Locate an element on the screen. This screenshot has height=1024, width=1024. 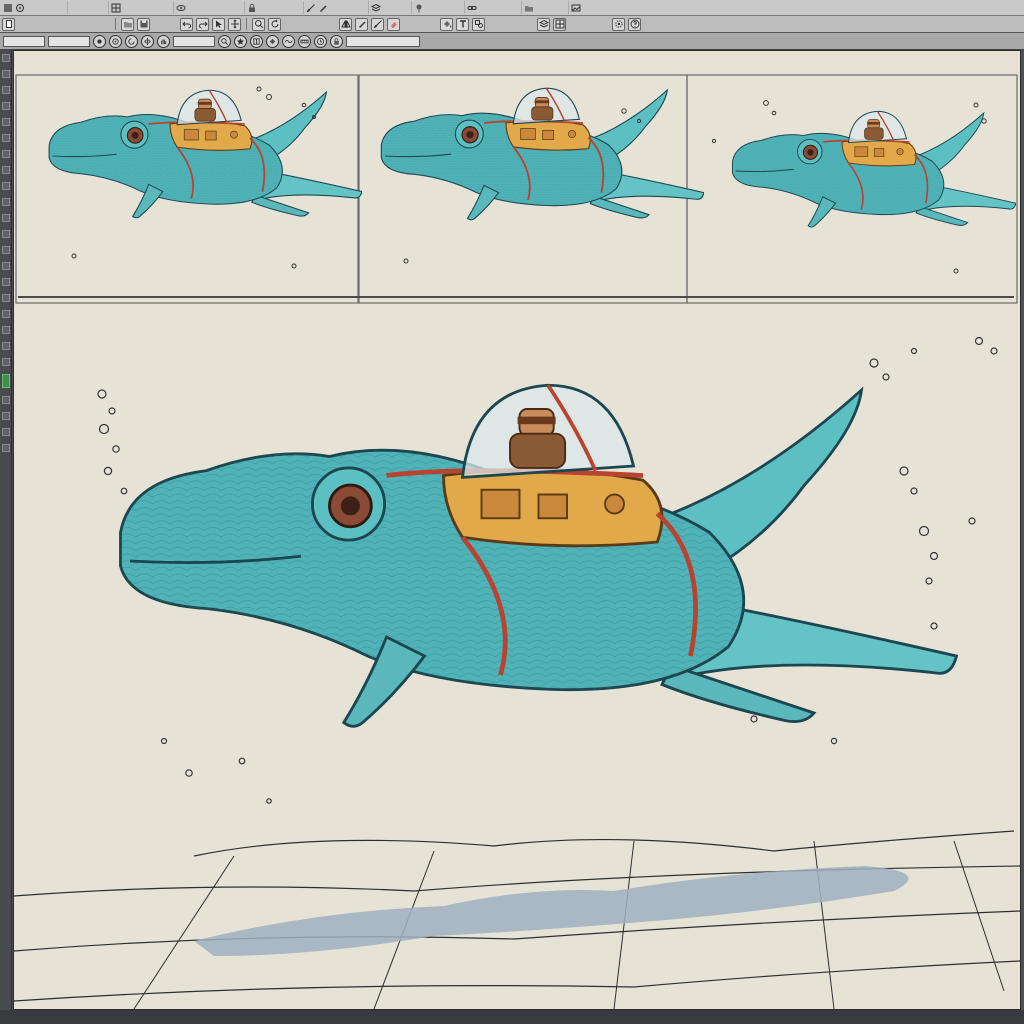
eye-icon is located at coordinates (180, 7).